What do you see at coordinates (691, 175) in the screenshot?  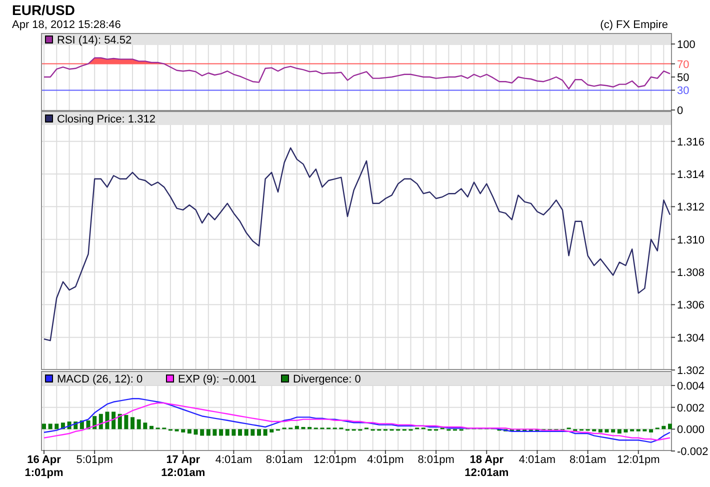 I see `axis-label: 1.314` at bounding box center [691, 175].